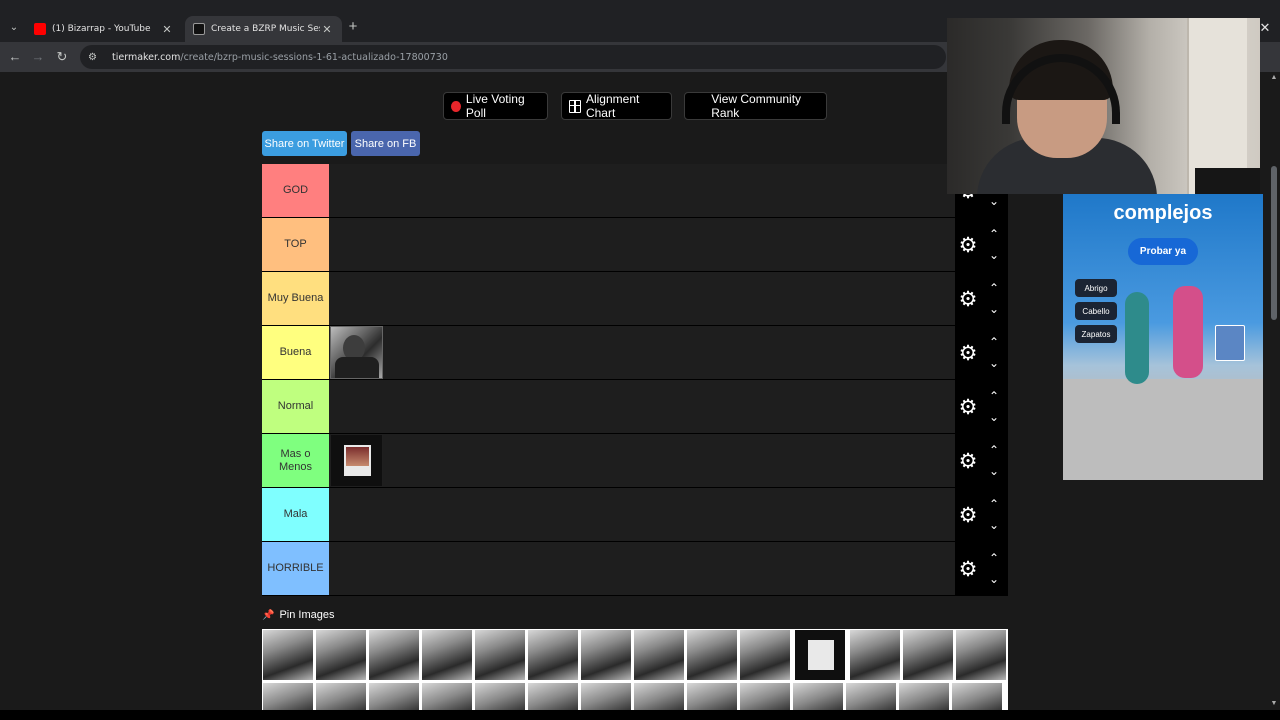 This screenshot has width=1280, height=720. What do you see at coordinates (15, 57) in the screenshot?
I see `back-arrow-icon: ←` at bounding box center [15, 57].